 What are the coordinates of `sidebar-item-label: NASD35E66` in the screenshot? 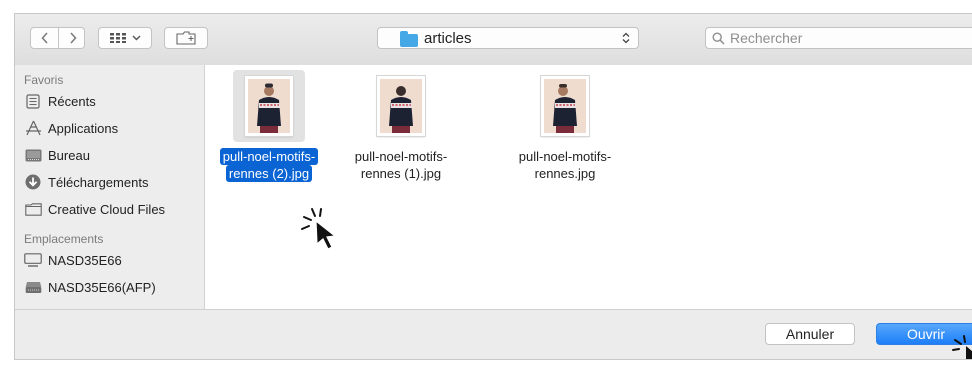 It's located at (85, 260).